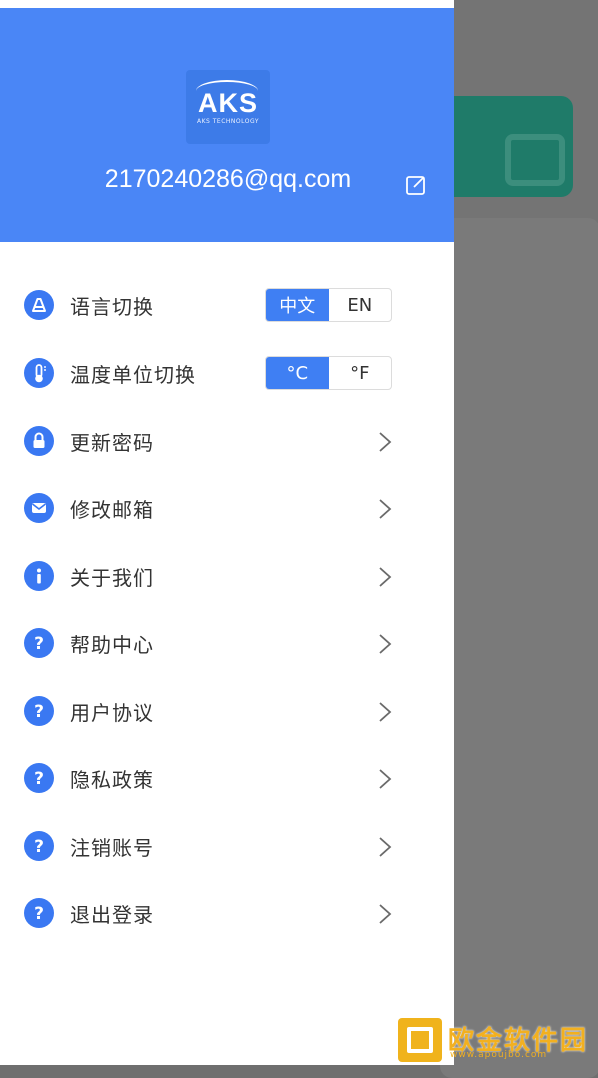 The height and width of the screenshot is (1078, 598). I want to click on user-email: 2170240286@qq.com, so click(228, 179).